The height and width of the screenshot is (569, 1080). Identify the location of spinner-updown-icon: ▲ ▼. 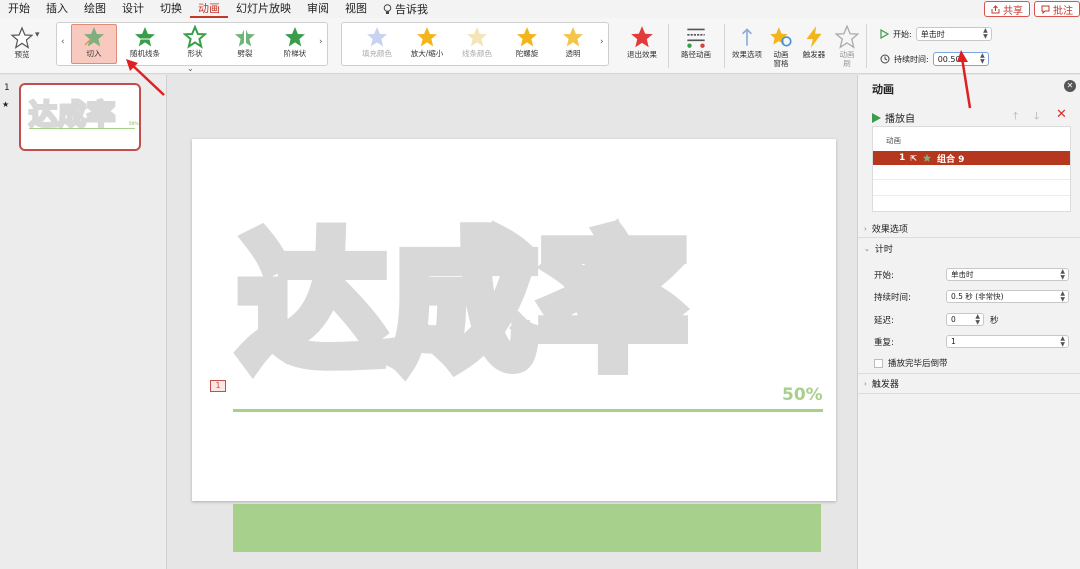
(977, 319).